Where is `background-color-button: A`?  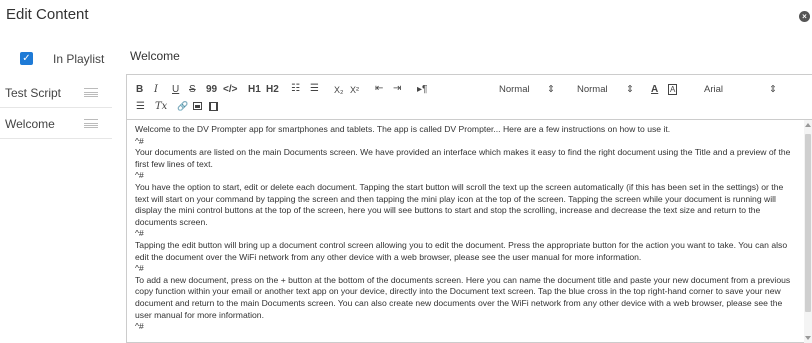 background-color-button: A is located at coordinates (673, 89).